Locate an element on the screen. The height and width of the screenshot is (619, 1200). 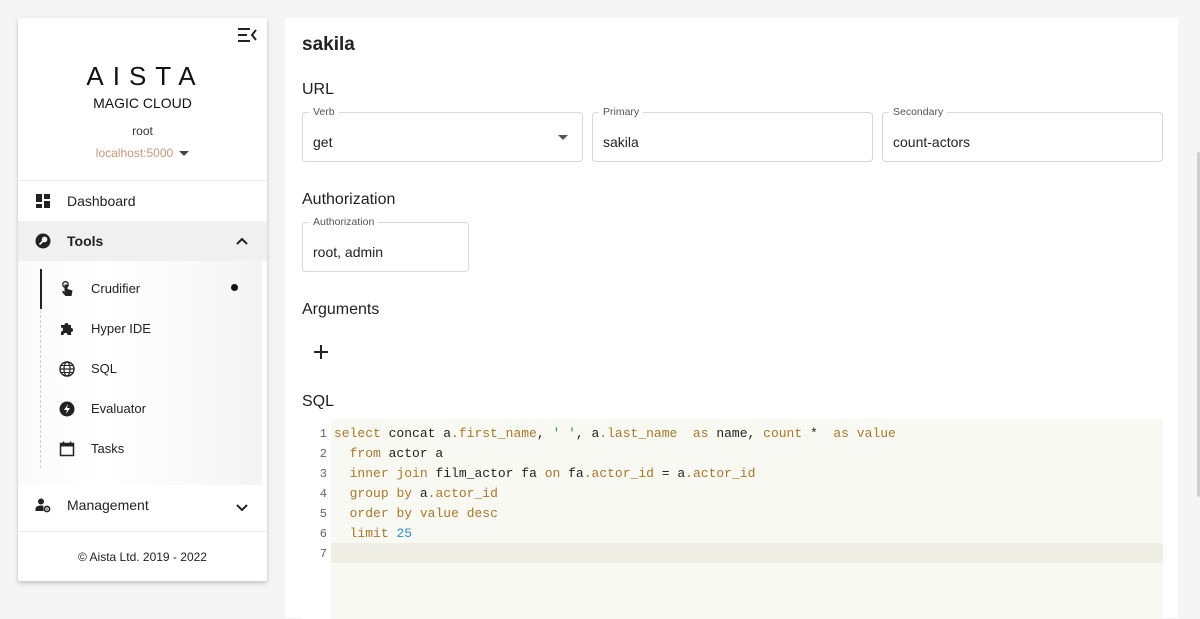
url-section-label: URL is located at coordinates (318, 89).